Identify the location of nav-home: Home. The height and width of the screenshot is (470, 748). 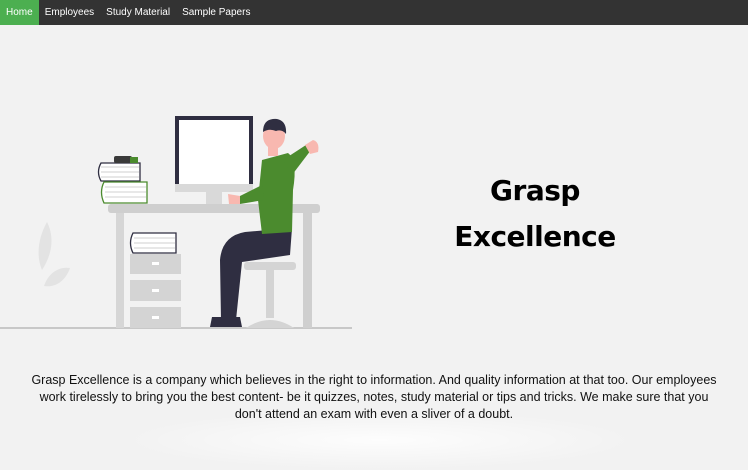
(19, 12).